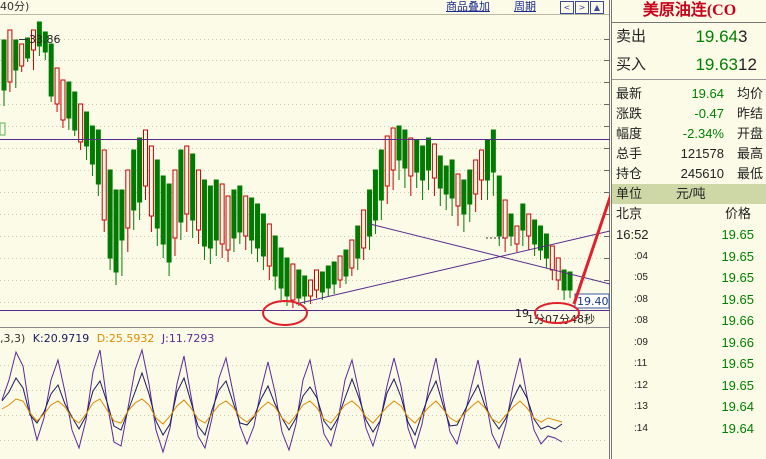  I want to click on bid-price: 19.63, so click(716, 64).